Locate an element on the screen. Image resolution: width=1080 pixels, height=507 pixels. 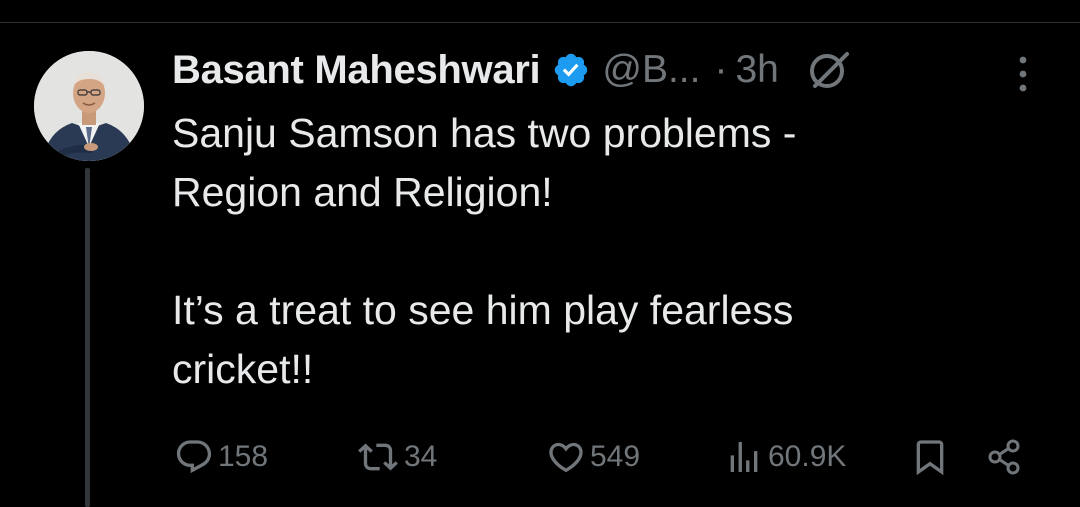
views-button: 60.9K is located at coordinates (785, 457).